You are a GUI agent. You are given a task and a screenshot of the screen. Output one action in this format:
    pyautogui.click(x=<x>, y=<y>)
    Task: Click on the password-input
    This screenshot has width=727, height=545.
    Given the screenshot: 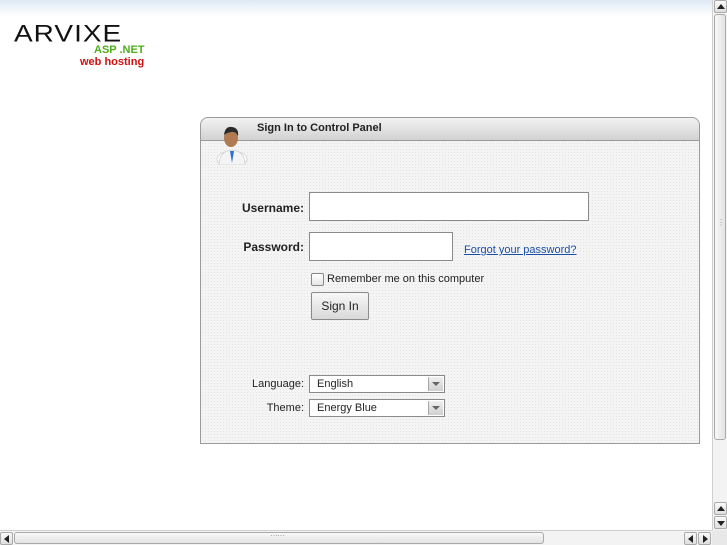 What is the action you would take?
    pyautogui.click(x=381, y=246)
    